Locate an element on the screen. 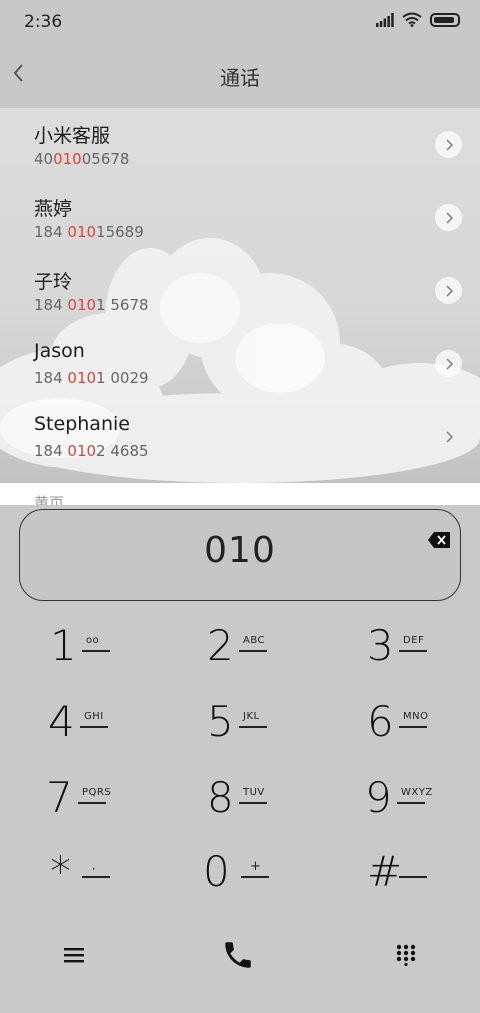 This screenshot has width=480, height=1013. key-letters: DEF is located at coordinates (414, 640).